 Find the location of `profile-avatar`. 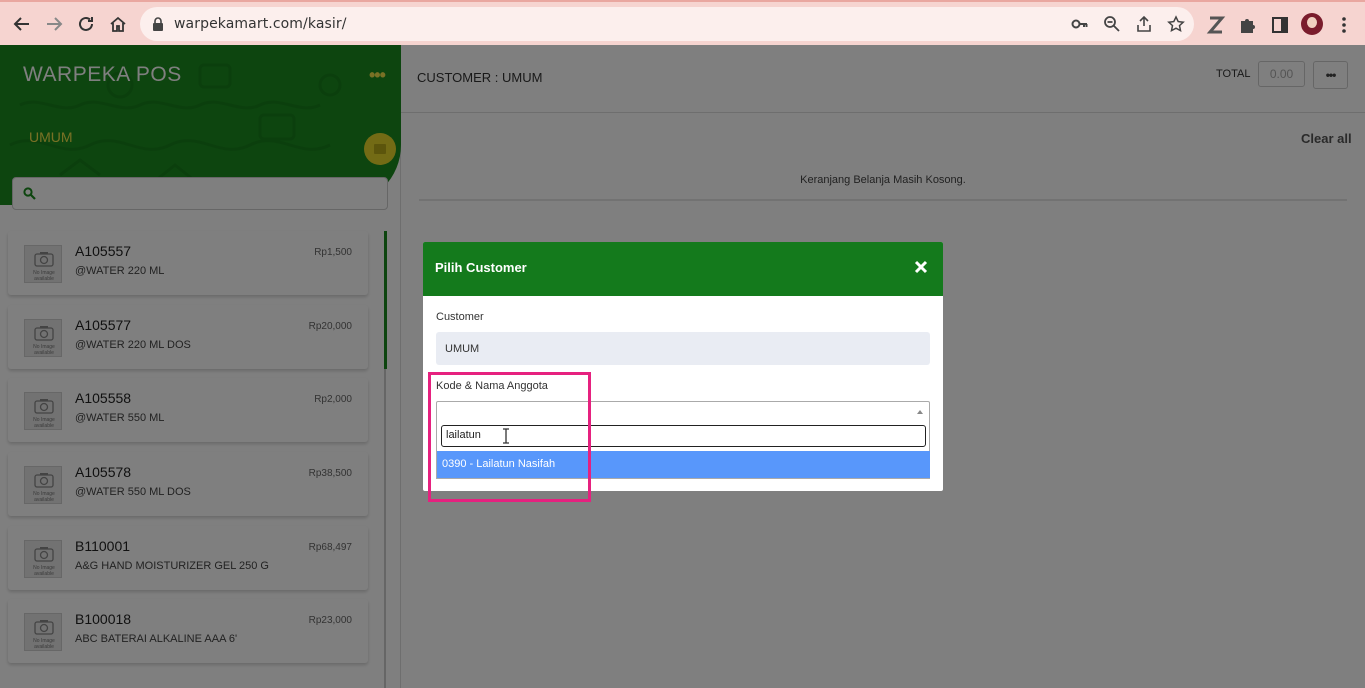

profile-avatar is located at coordinates (1312, 24).